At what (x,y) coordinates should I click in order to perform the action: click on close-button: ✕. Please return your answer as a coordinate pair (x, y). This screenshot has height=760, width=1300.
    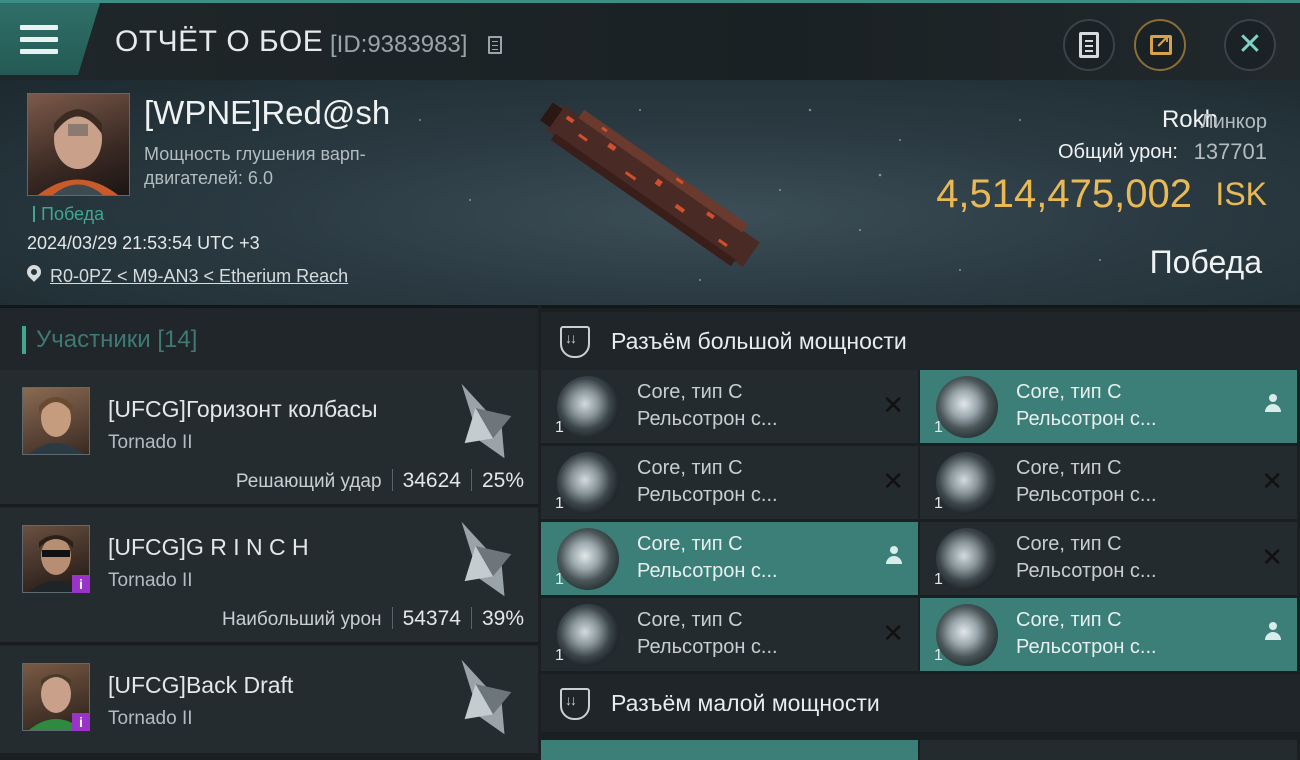
    Looking at the image, I should click on (1250, 45).